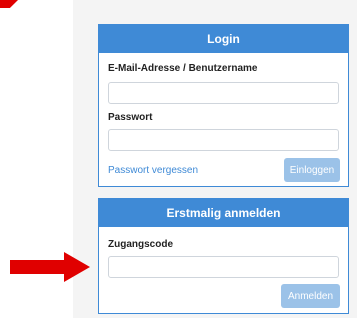  Describe the element at coordinates (223, 267) in the screenshot. I see `access-code-input` at that location.